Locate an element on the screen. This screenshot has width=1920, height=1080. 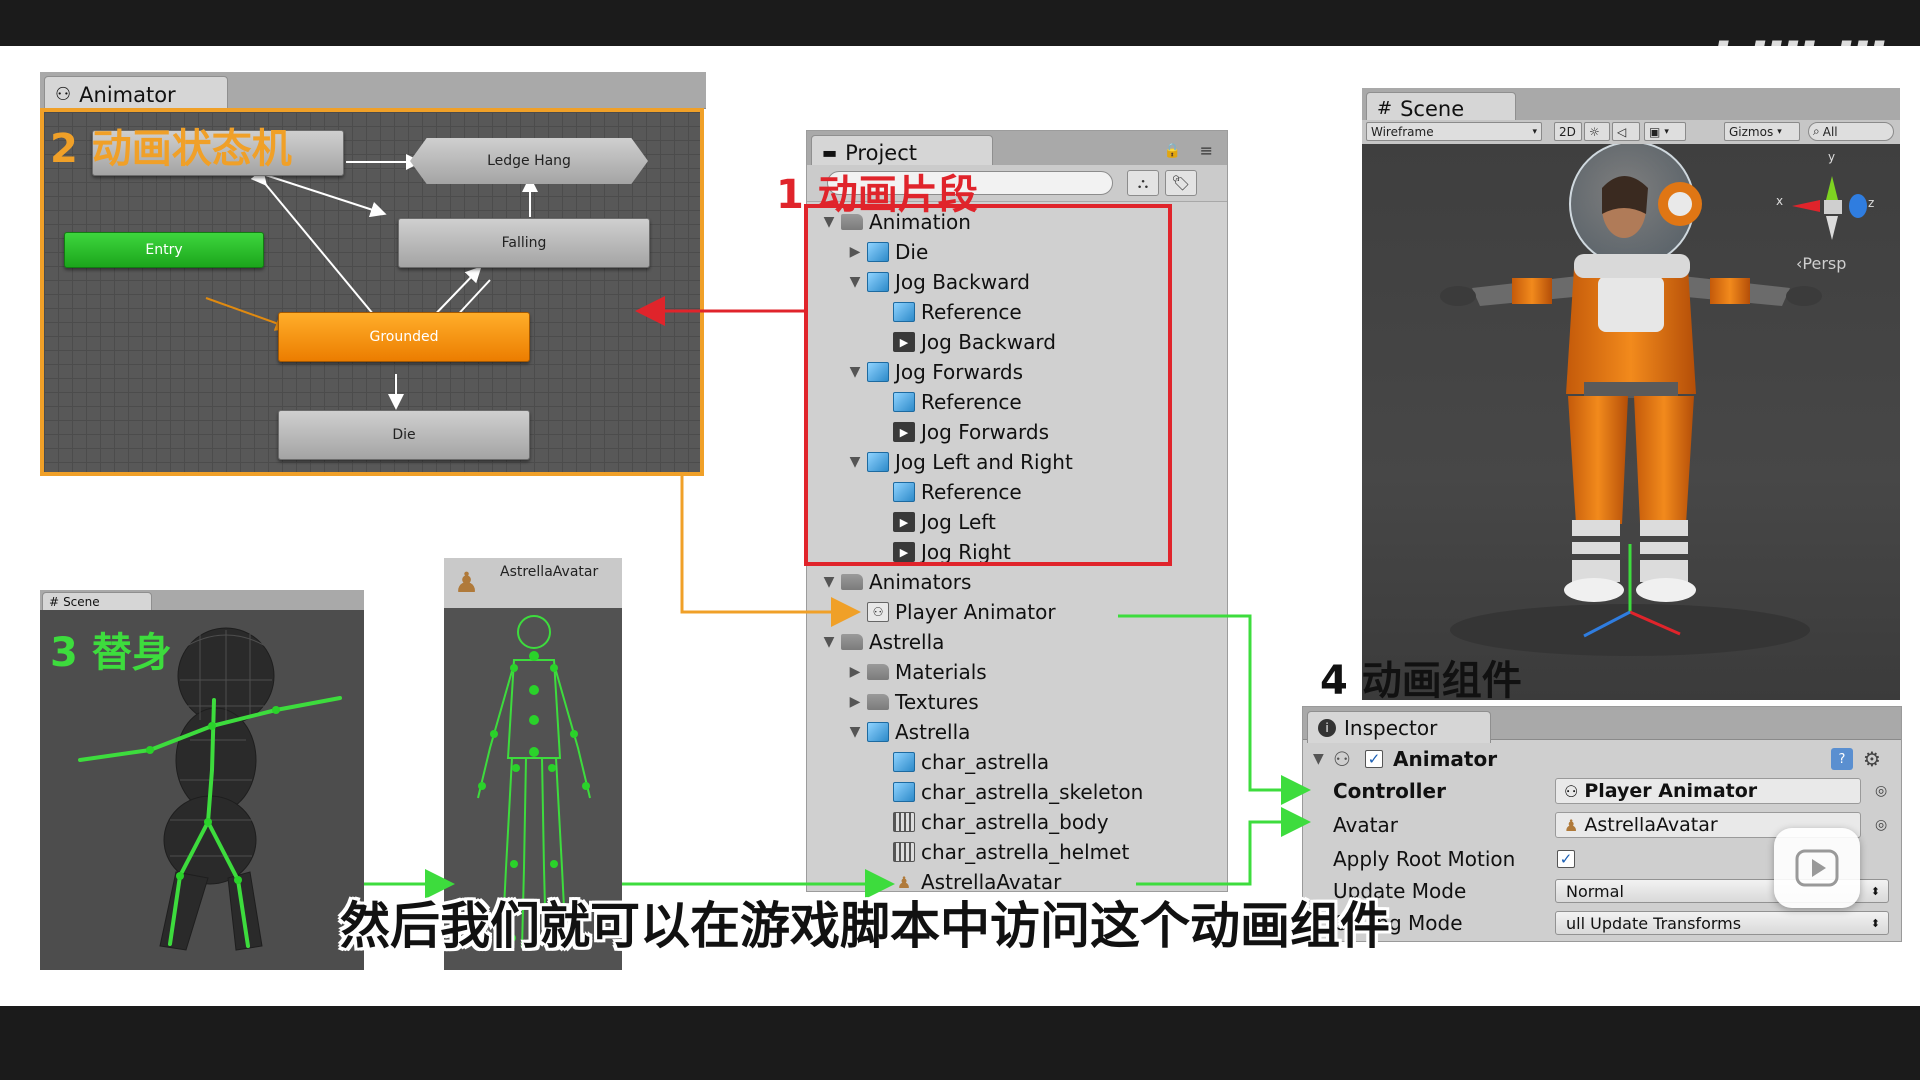
axis-z-label: z is located at coordinates (1871, 203).